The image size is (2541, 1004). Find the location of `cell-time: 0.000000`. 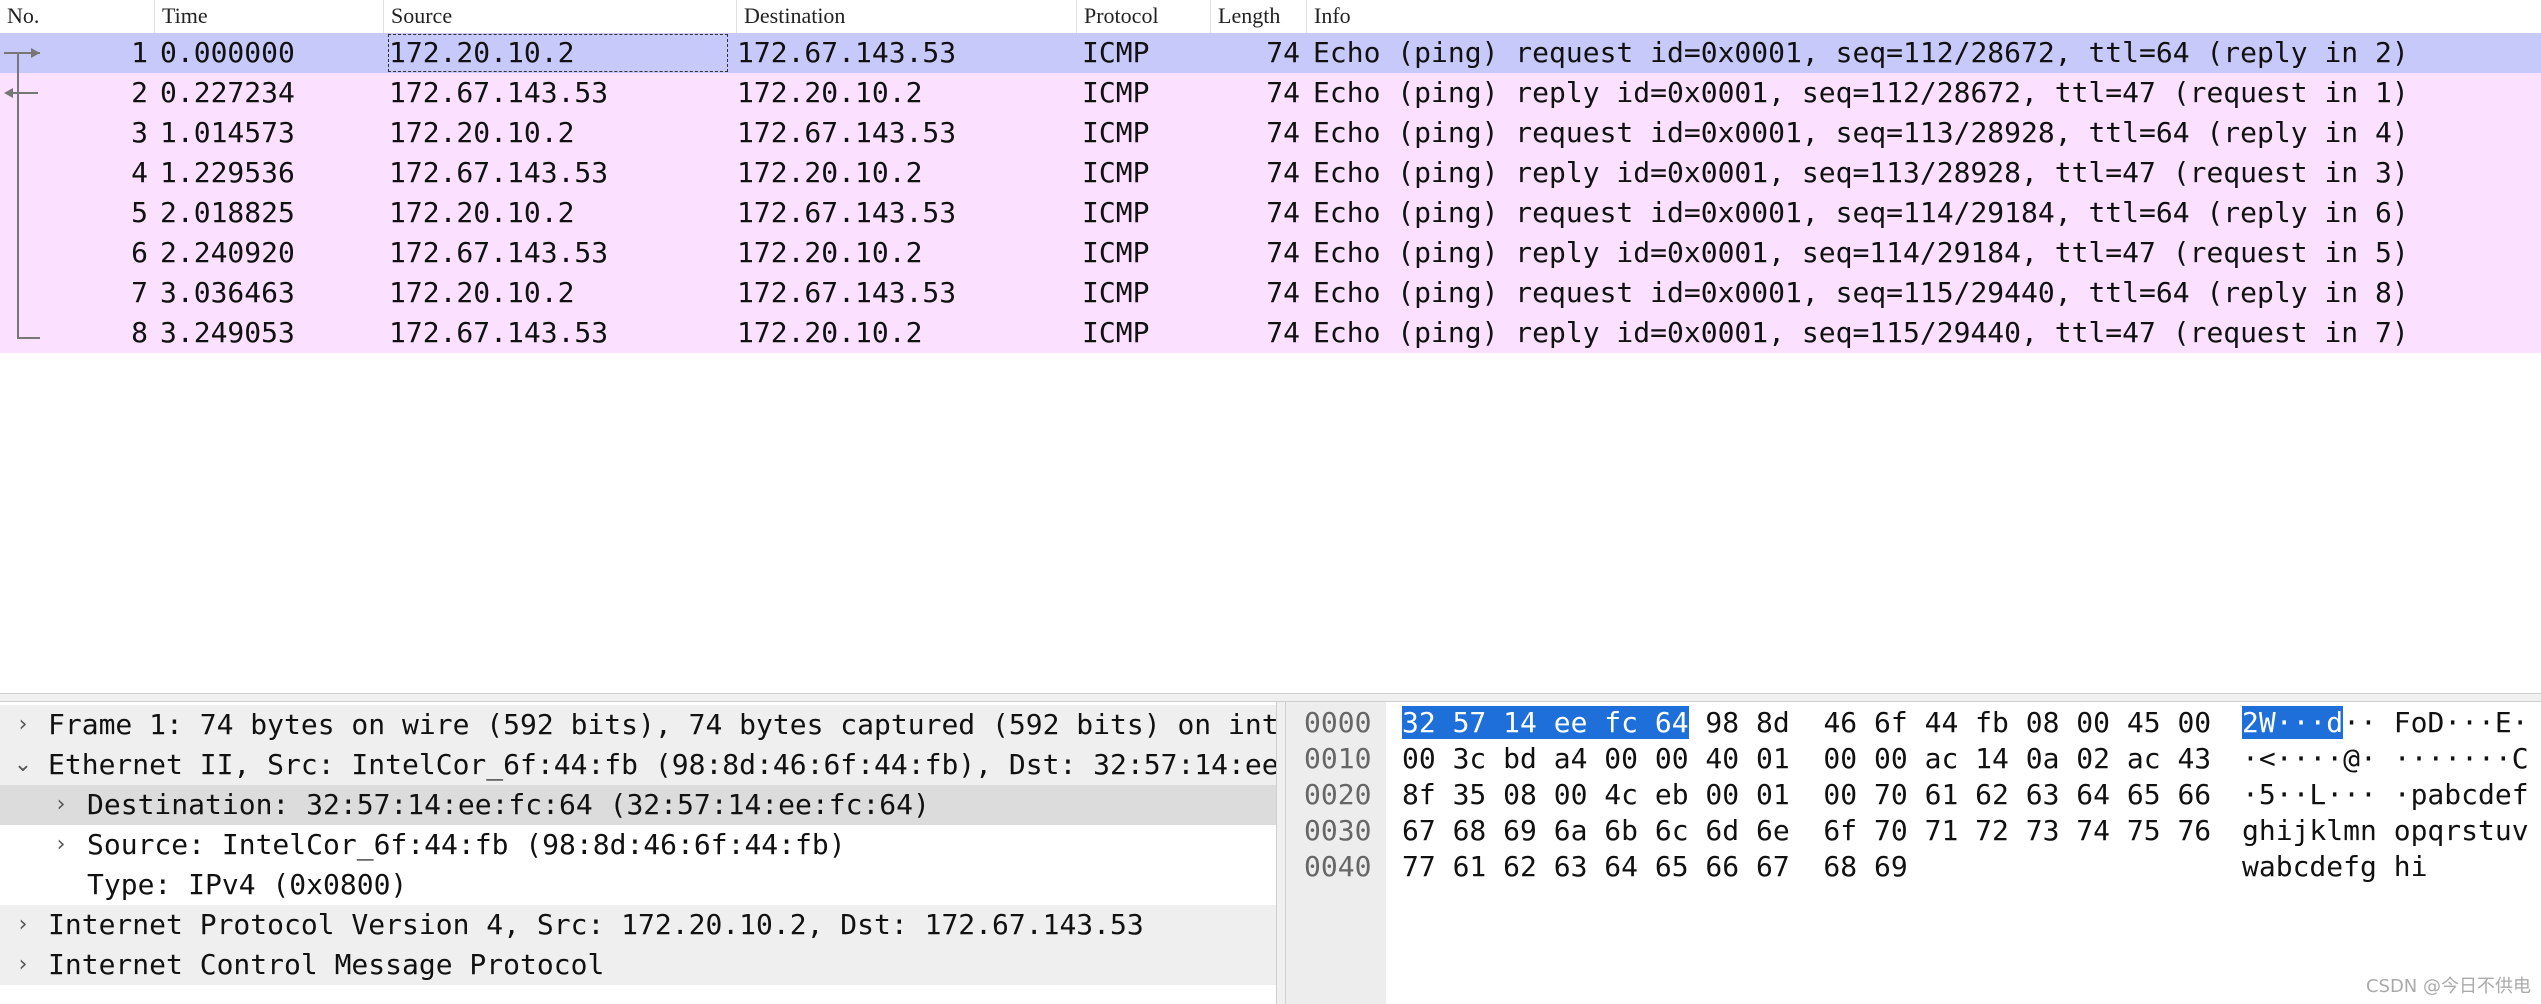

cell-time: 0.000000 is located at coordinates (227, 52).